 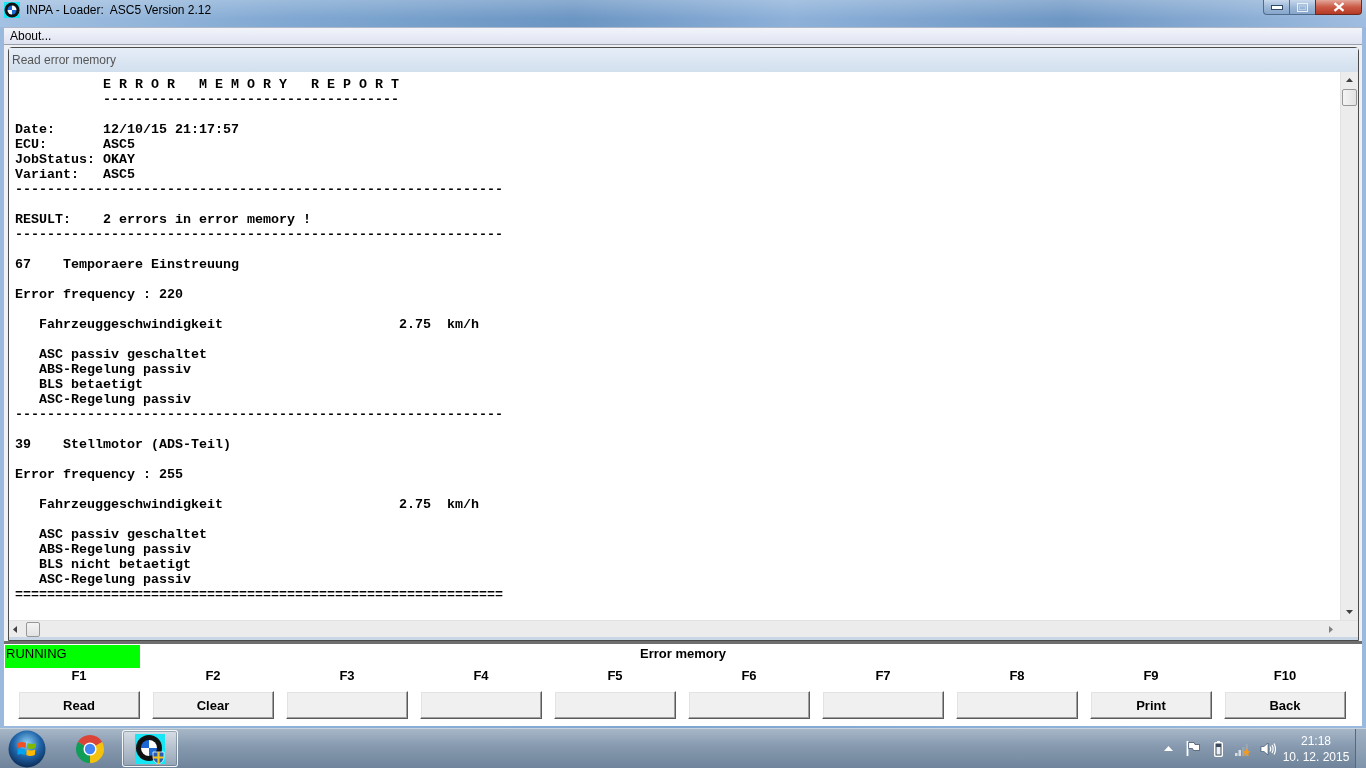 I want to click on vertical-scrollbar, so click(x=1349, y=346).